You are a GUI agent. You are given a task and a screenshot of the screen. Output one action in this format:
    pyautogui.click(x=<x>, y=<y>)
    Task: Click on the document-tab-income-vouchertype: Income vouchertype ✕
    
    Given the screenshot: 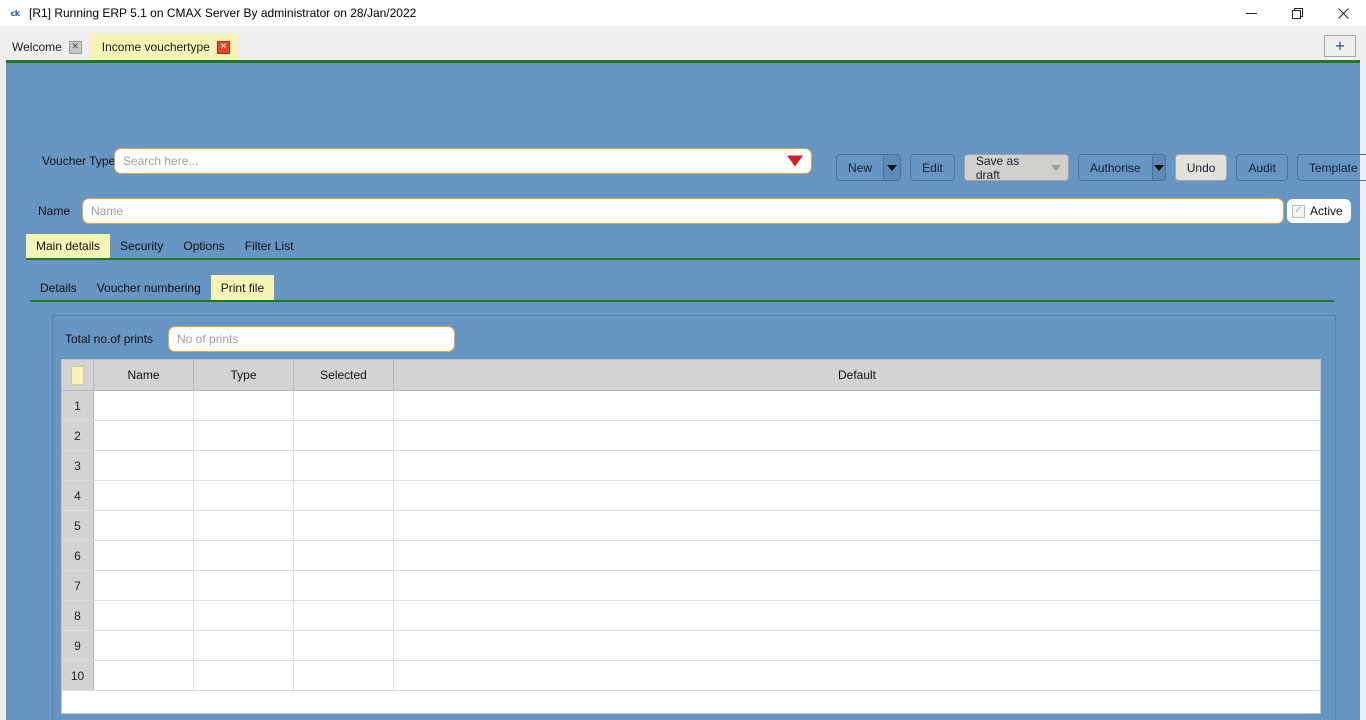 What is the action you would take?
    pyautogui.click(x=163, y=47)
    